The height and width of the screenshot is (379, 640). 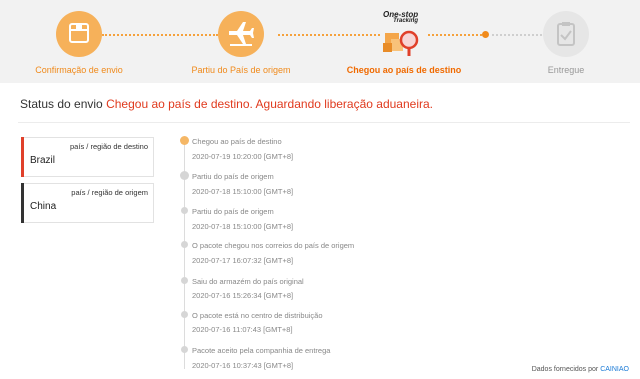 What do you see at coordinates (566, 70) in the screenshot?
I see `step-label: Entregue` at bounding box center [566, 70].